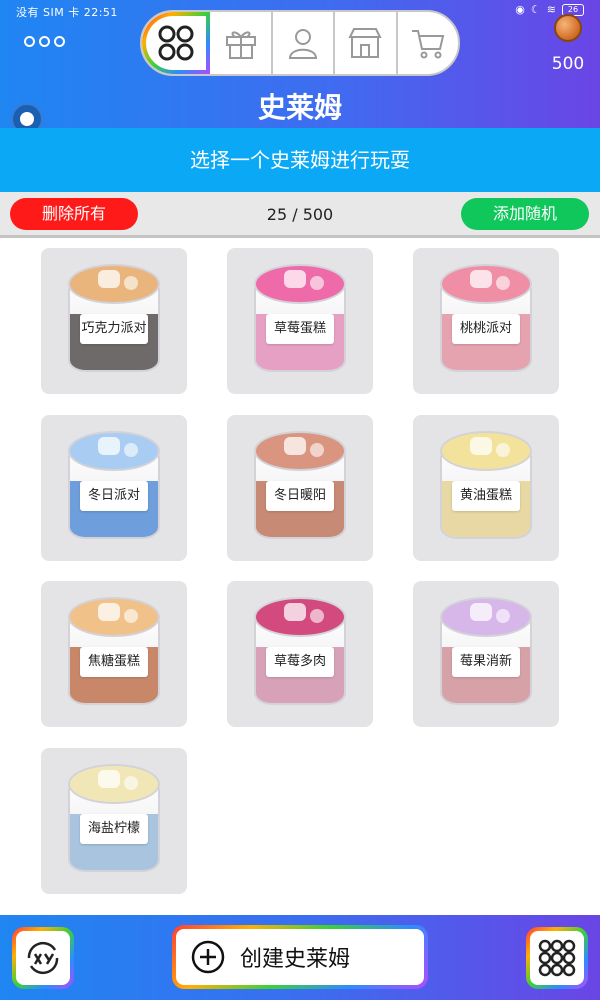 Image resolution: width=600 pixels, height=1000 pixels. I want to click on plus-circle-icon, so click(208, 957).